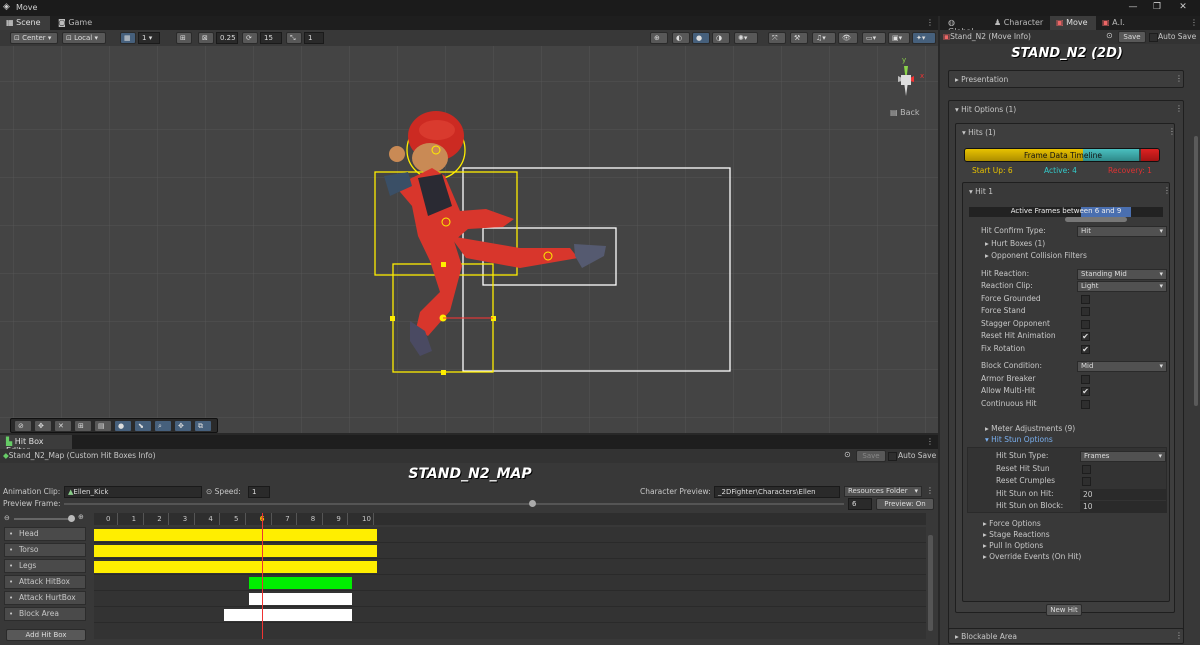  Describe the element at coordinates (681, 38) in the screenshot. I see `shaded-wire-icon: ◐` at that location.